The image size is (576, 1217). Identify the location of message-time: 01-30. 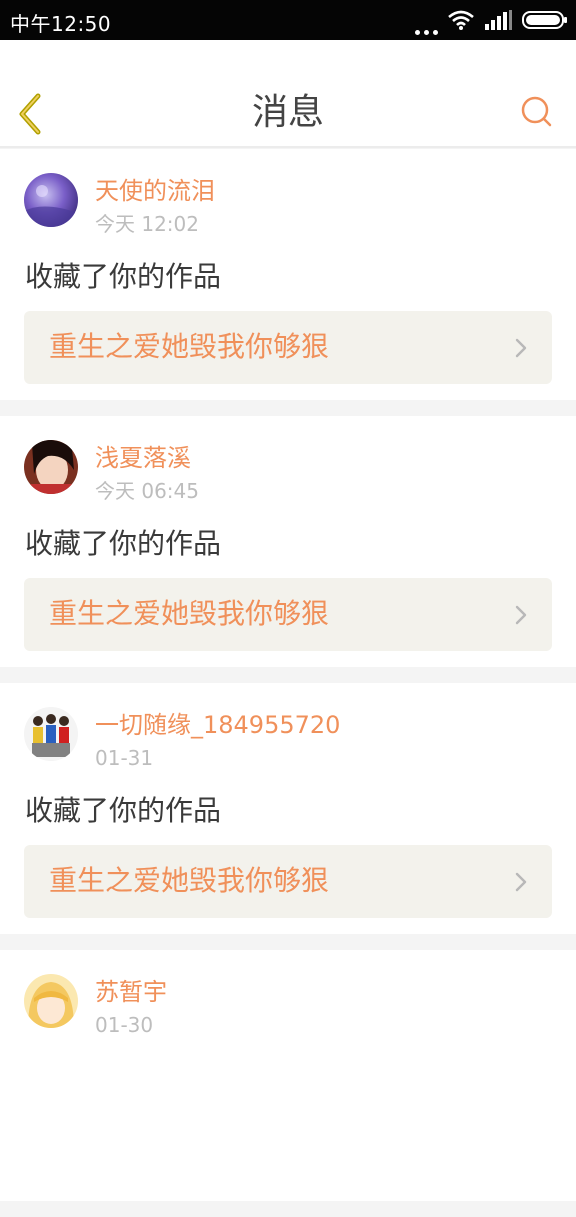
(124, 1025).